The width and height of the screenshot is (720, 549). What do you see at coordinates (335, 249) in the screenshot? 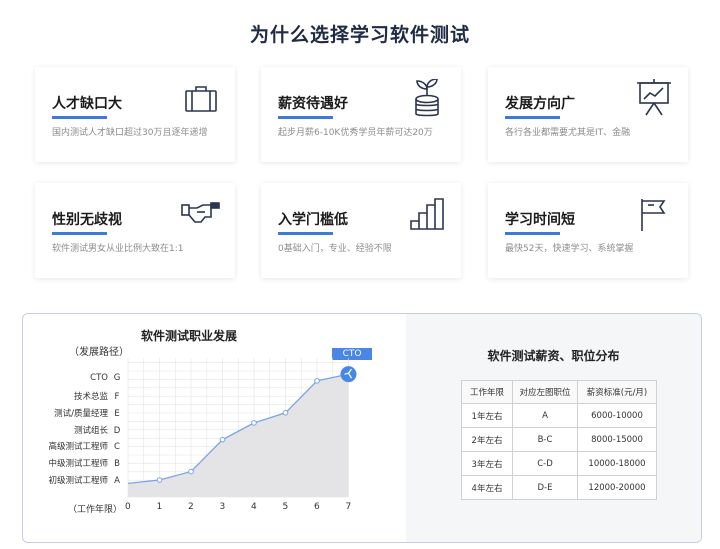
I see `card-desc: 0基础入门，专业、经验不限` at bounding box center [335, 249].